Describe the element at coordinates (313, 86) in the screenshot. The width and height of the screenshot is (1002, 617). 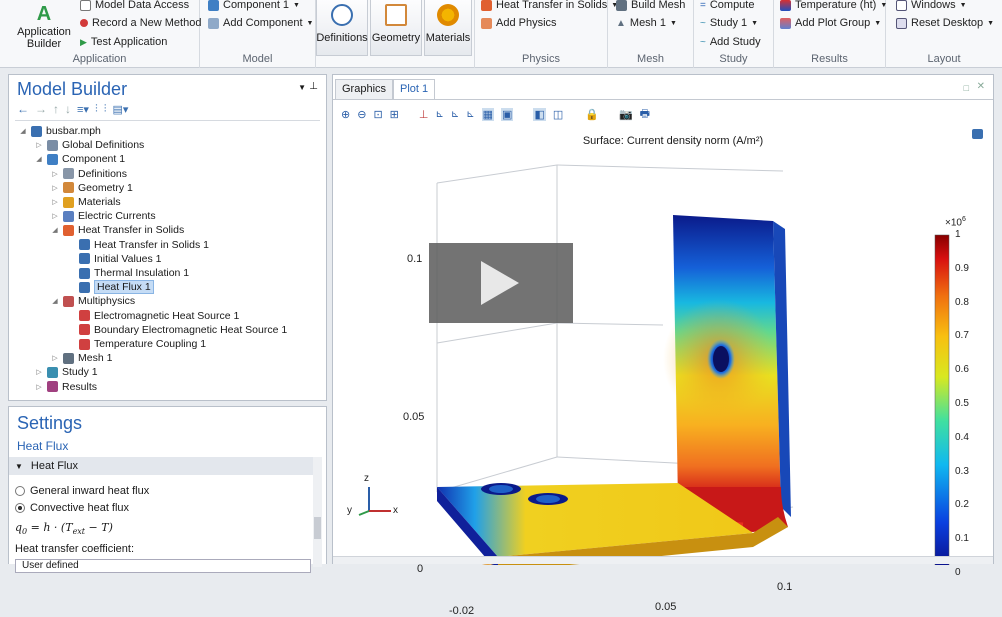
I see `pin-icon: ⊥` at that location.